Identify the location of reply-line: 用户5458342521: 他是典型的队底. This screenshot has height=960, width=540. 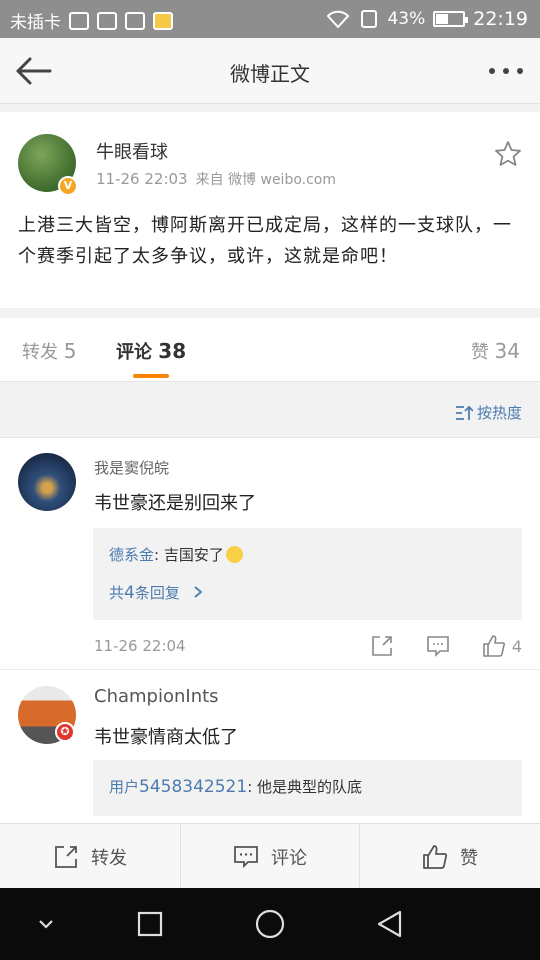
(235, 786).